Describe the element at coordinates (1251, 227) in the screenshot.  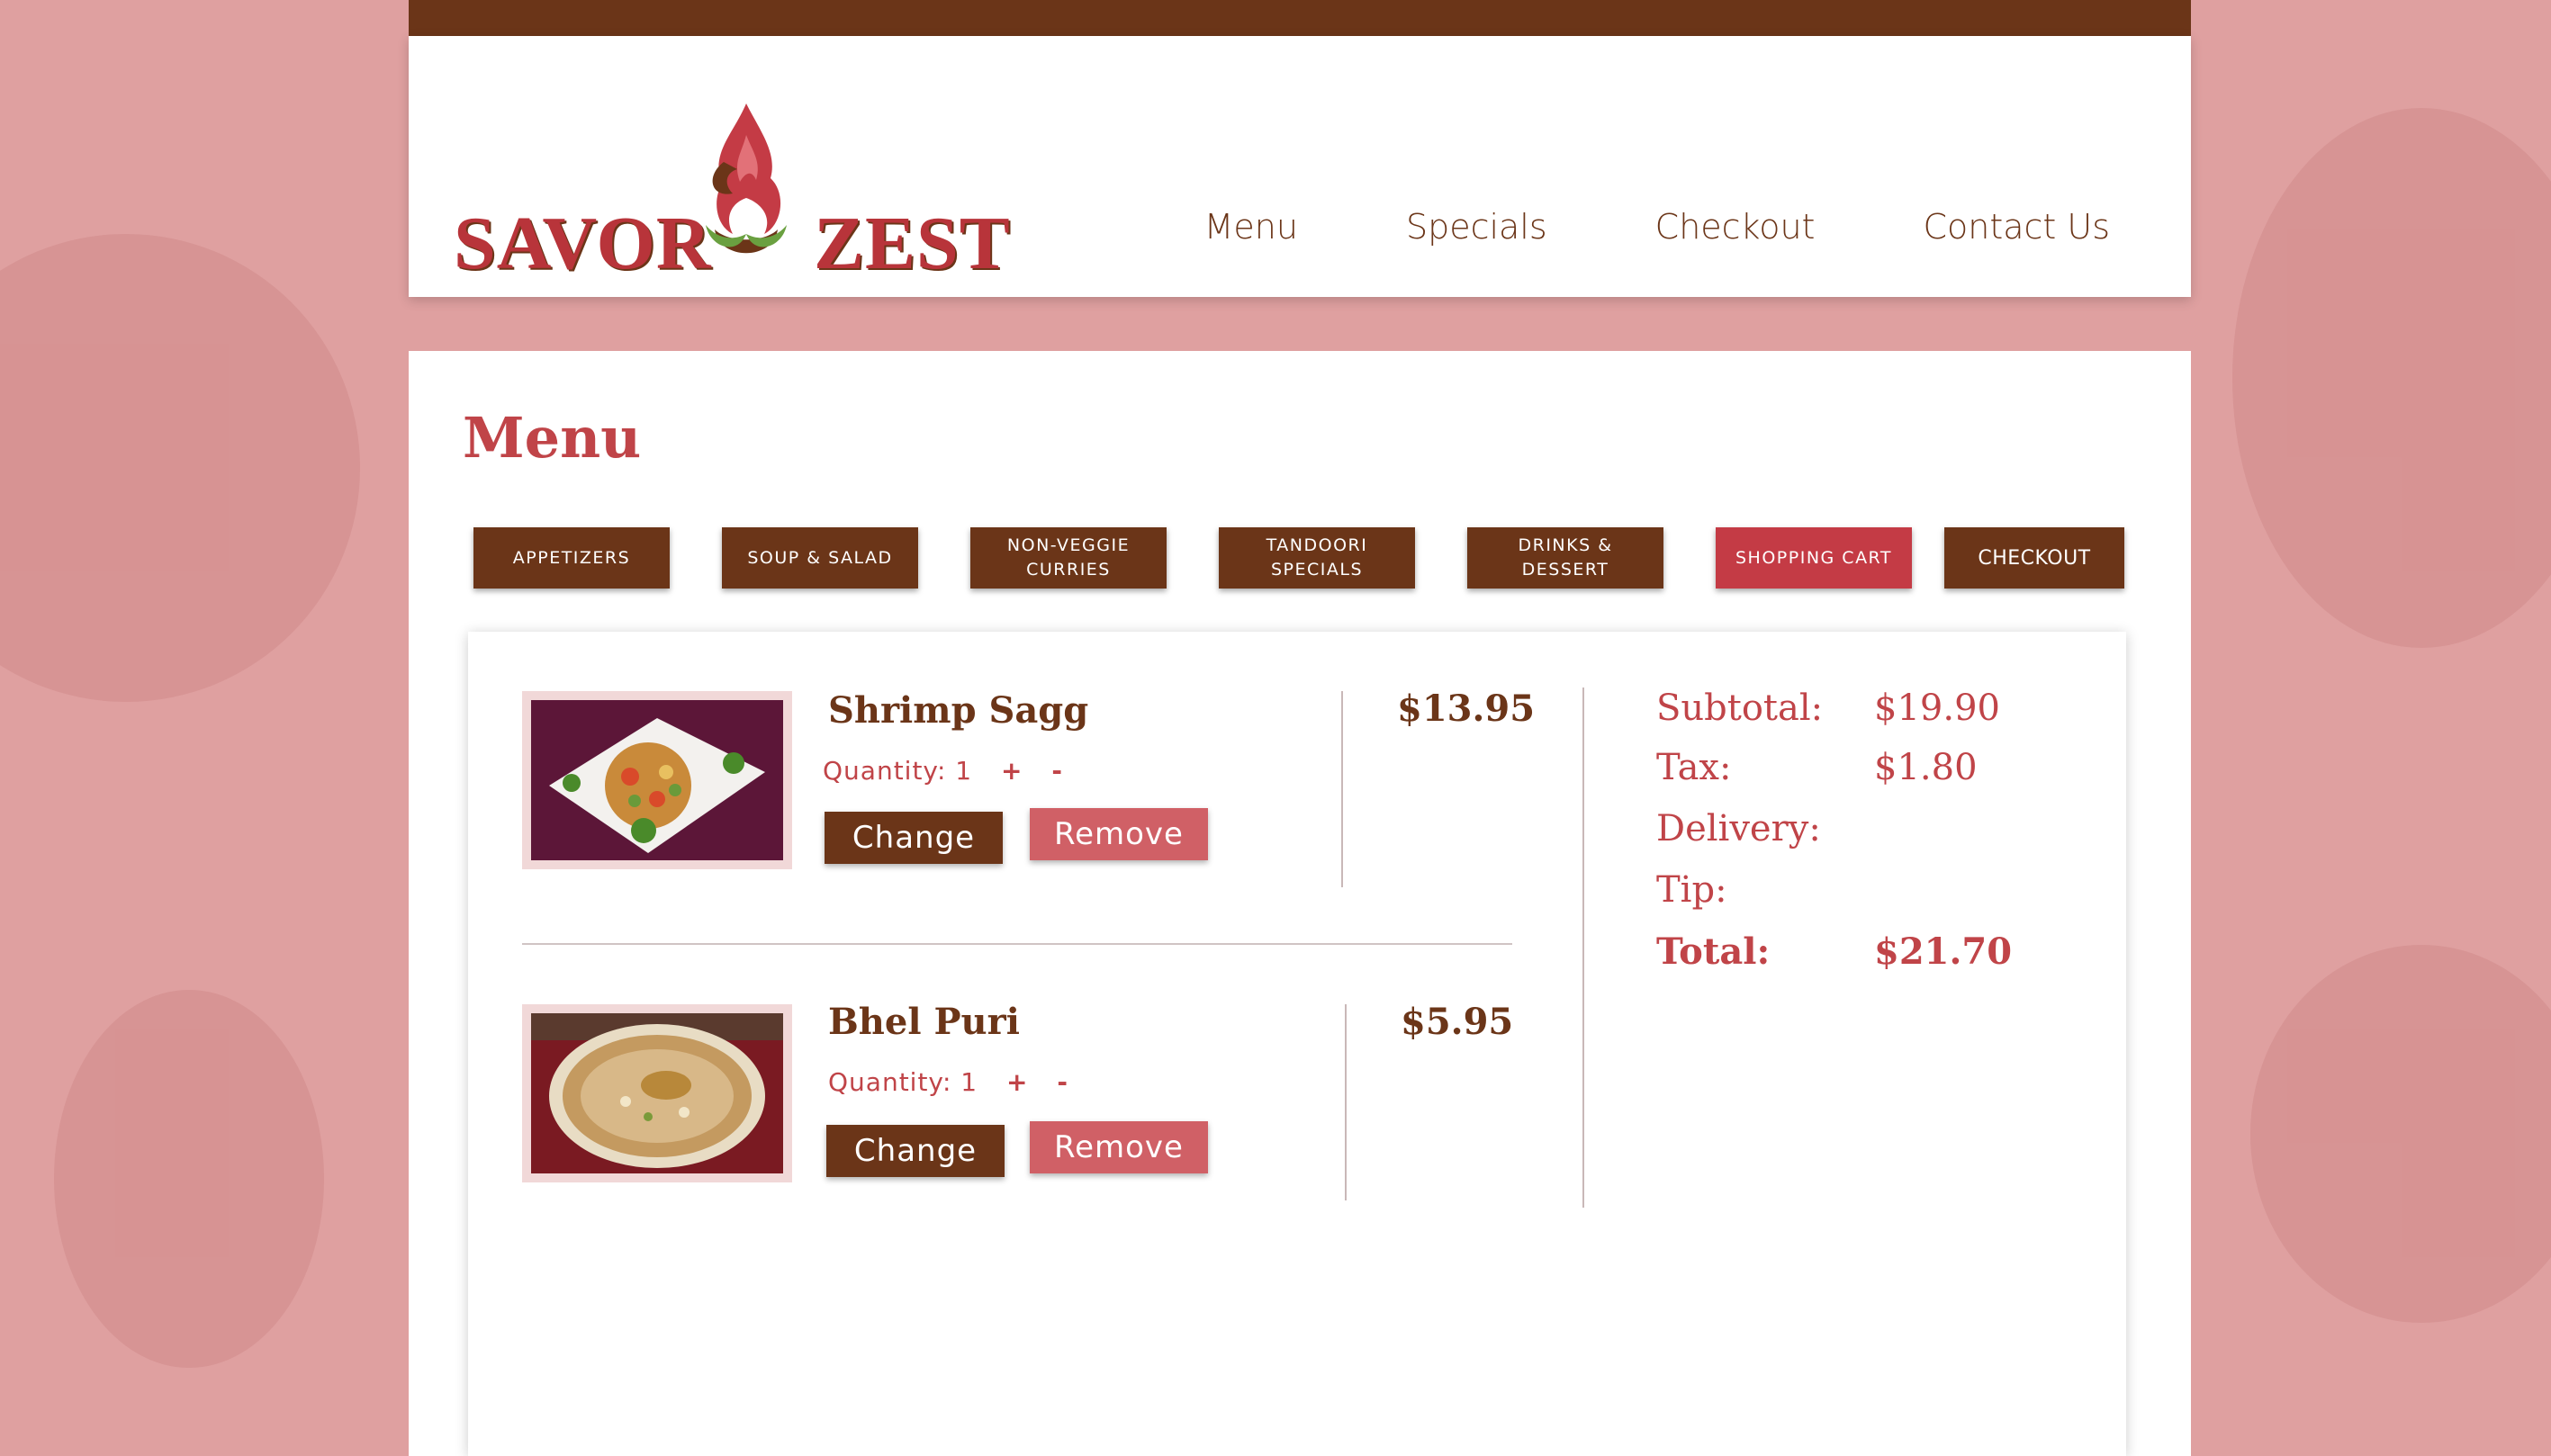
I see `nav-menu: Menu` at that location.